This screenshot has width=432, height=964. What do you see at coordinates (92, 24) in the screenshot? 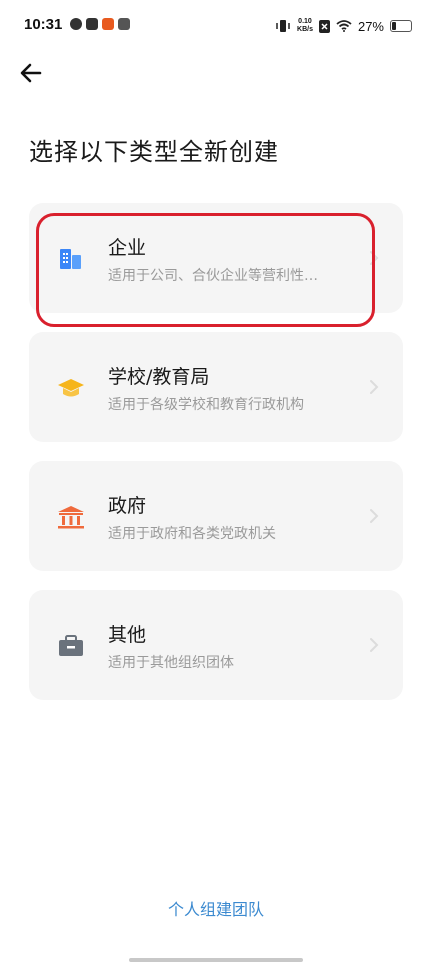
I see `message-notification-icon` at bounding box center [92, 24].